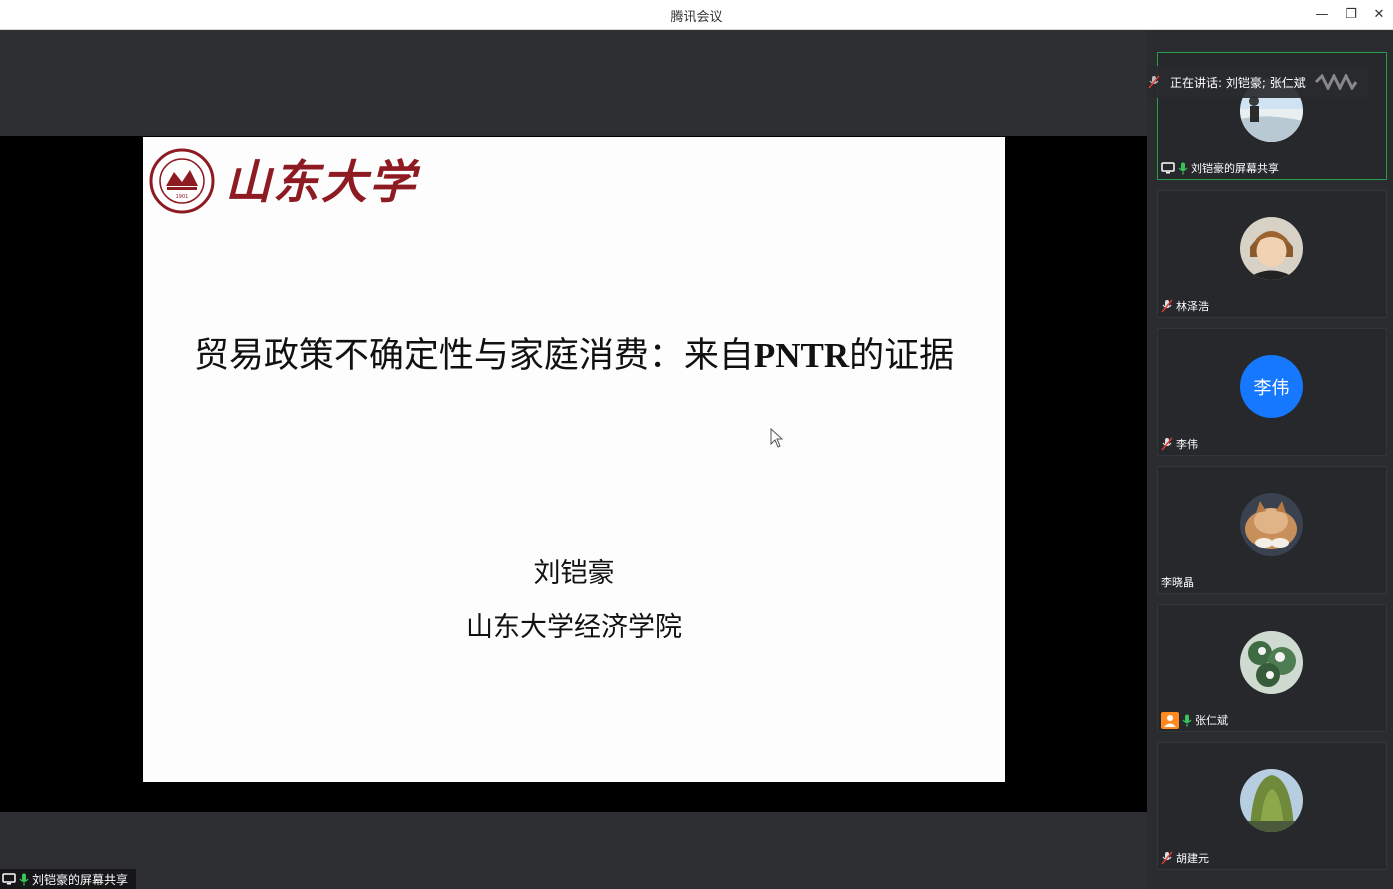 The height and width of the screenshot is (889, 1393). What do you see at coordinates (1187, 444) in the screenshot?
I see `participant-name: 李伟` at bounding box center [1187, 444].